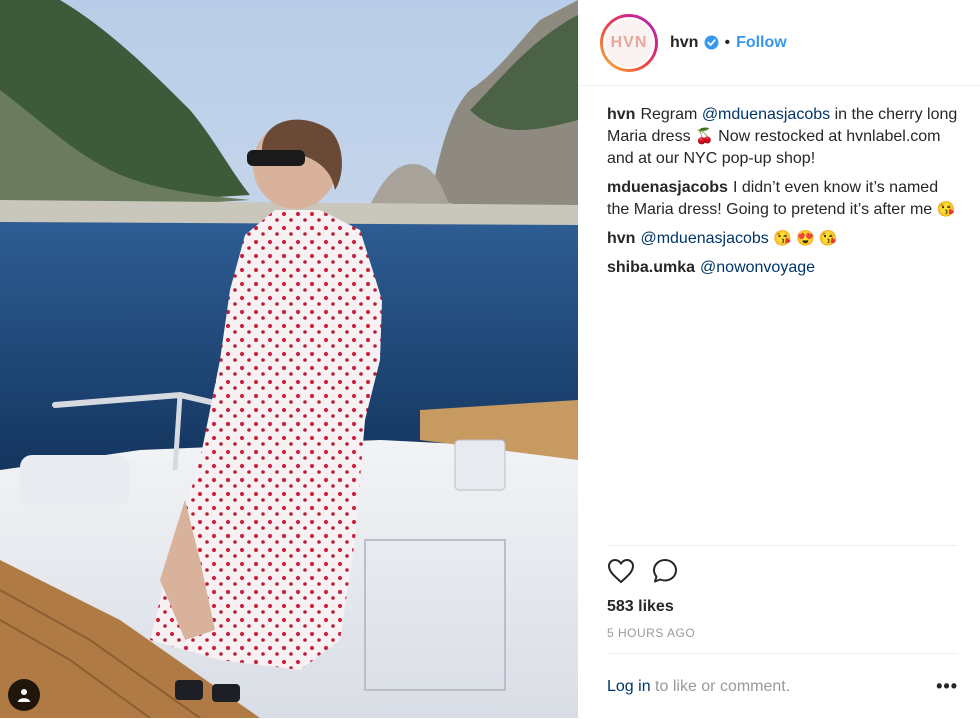 The image size is (980, 719). Describe the element at coordinates (667, 187) in the screenshot. I see `comment-username: mduenasjacobs` at that location.